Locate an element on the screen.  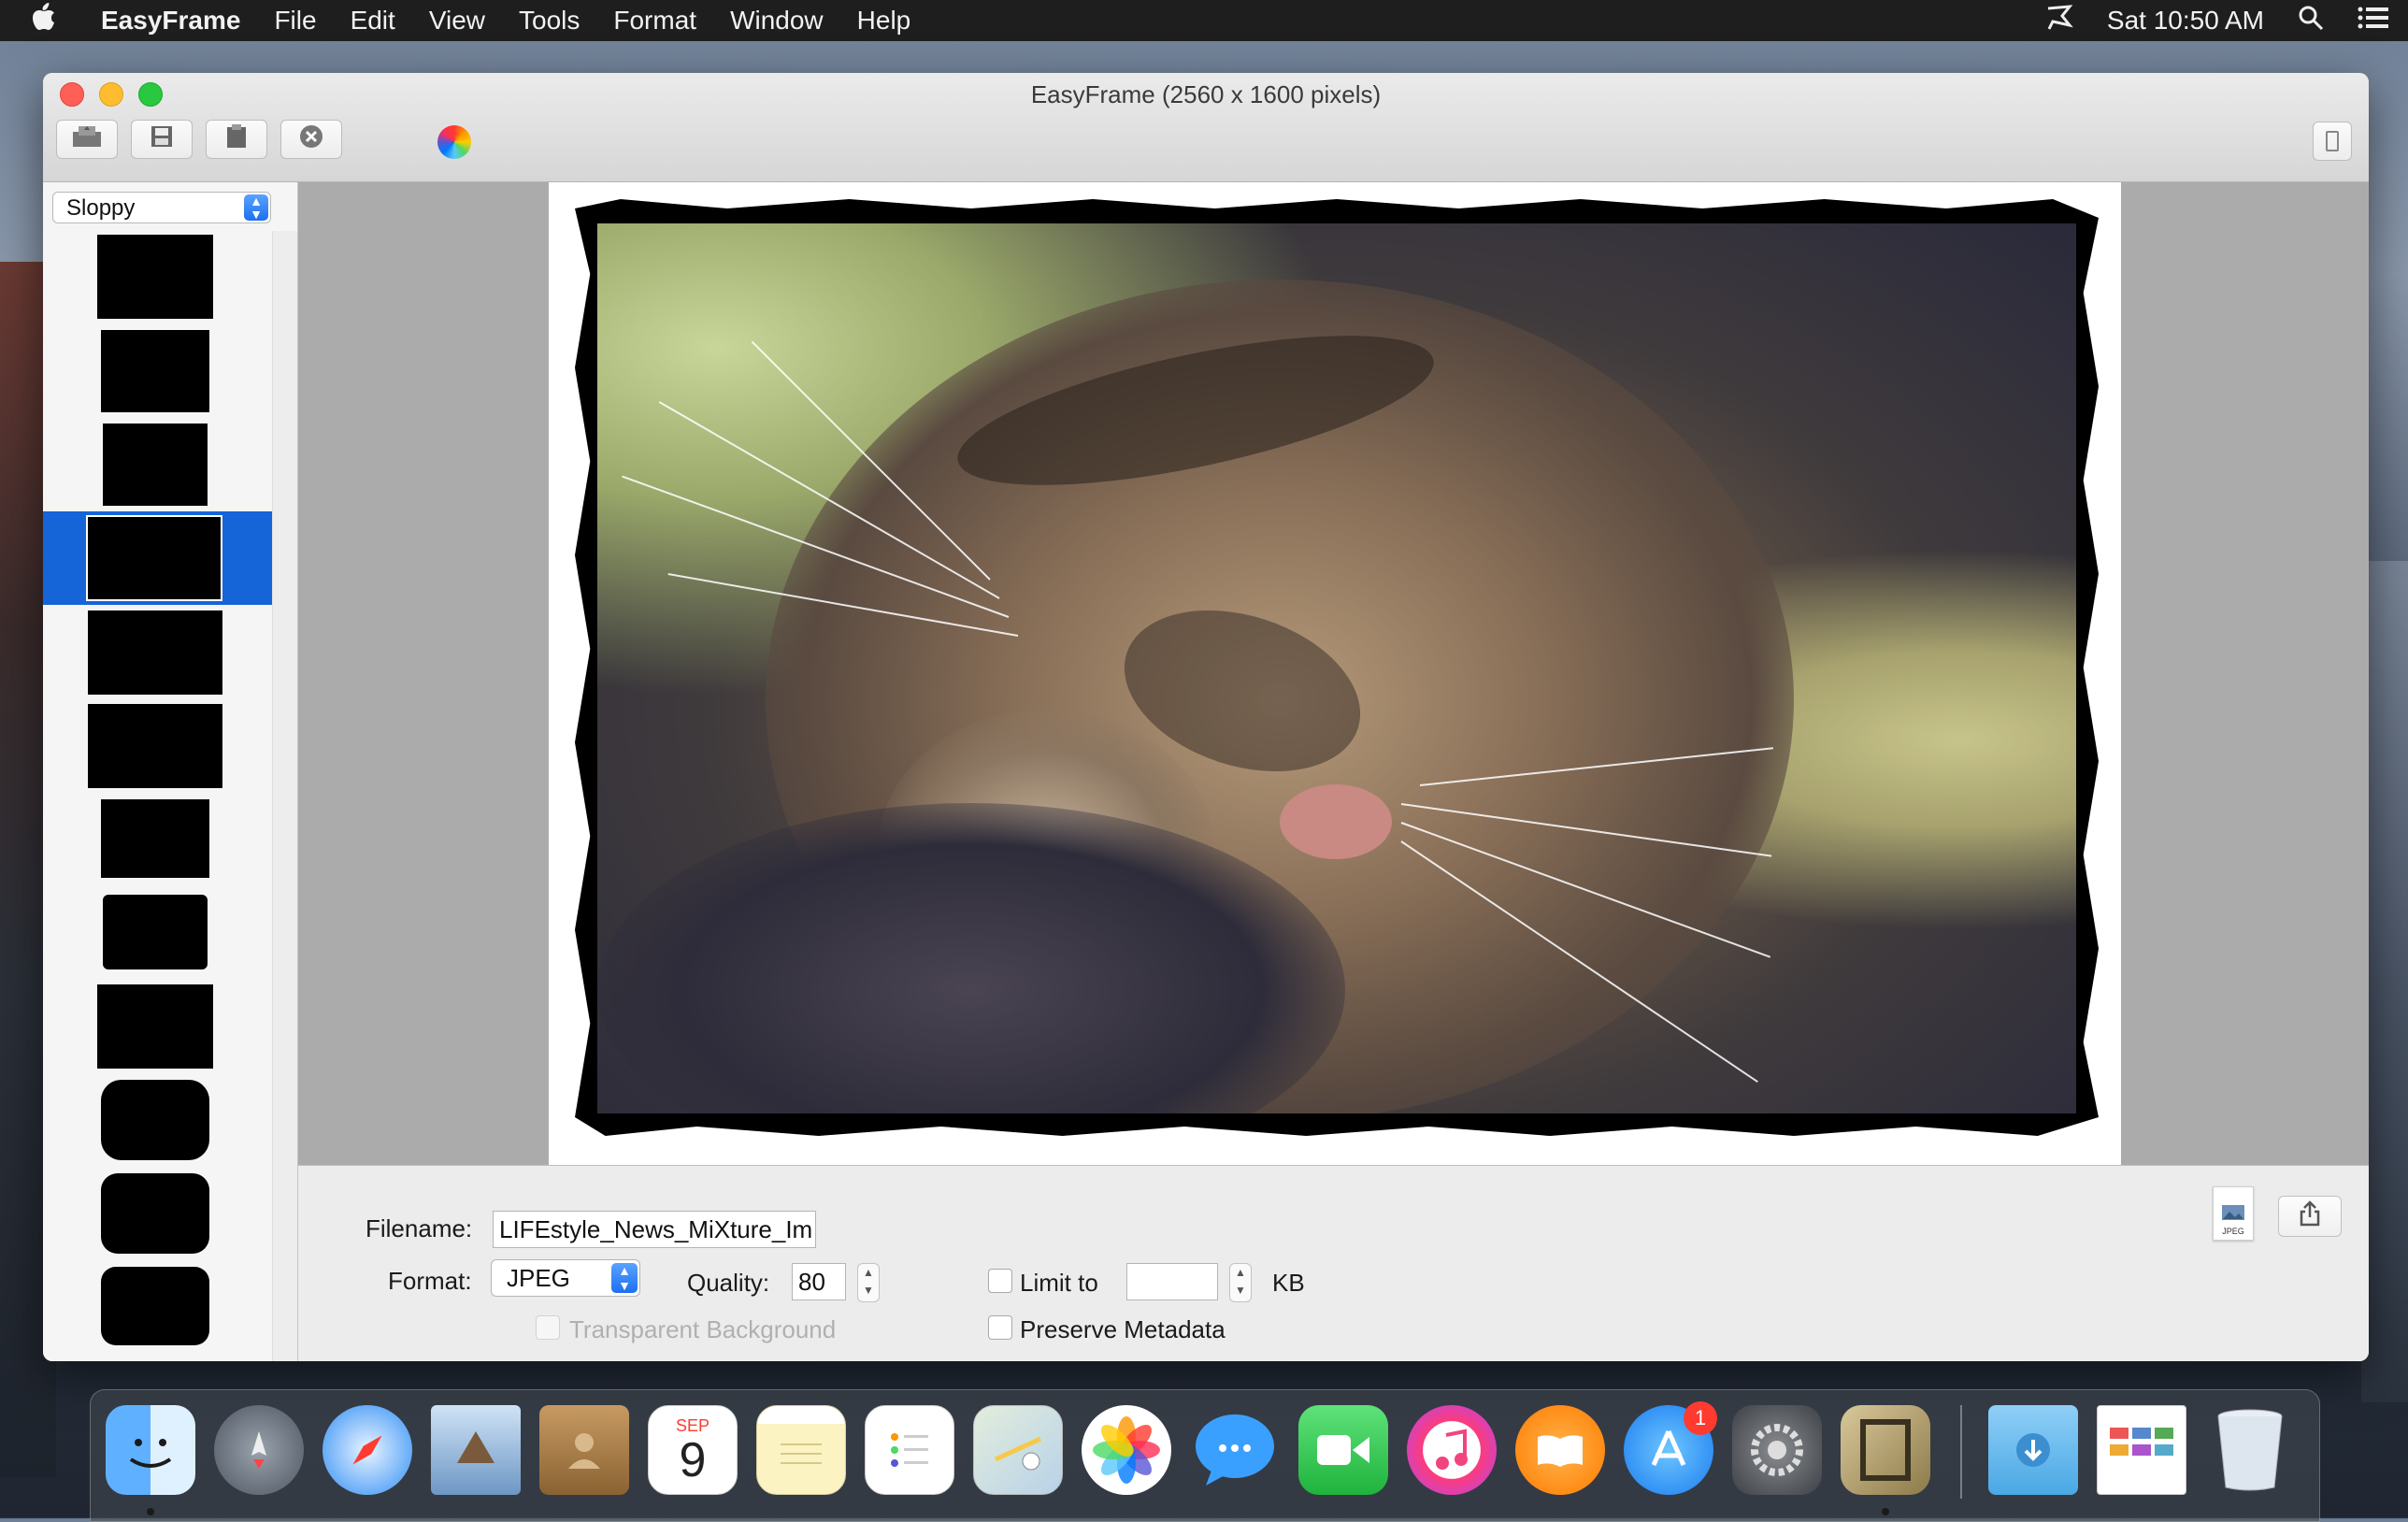
menu-file: File is located at coordinates (295, 21).